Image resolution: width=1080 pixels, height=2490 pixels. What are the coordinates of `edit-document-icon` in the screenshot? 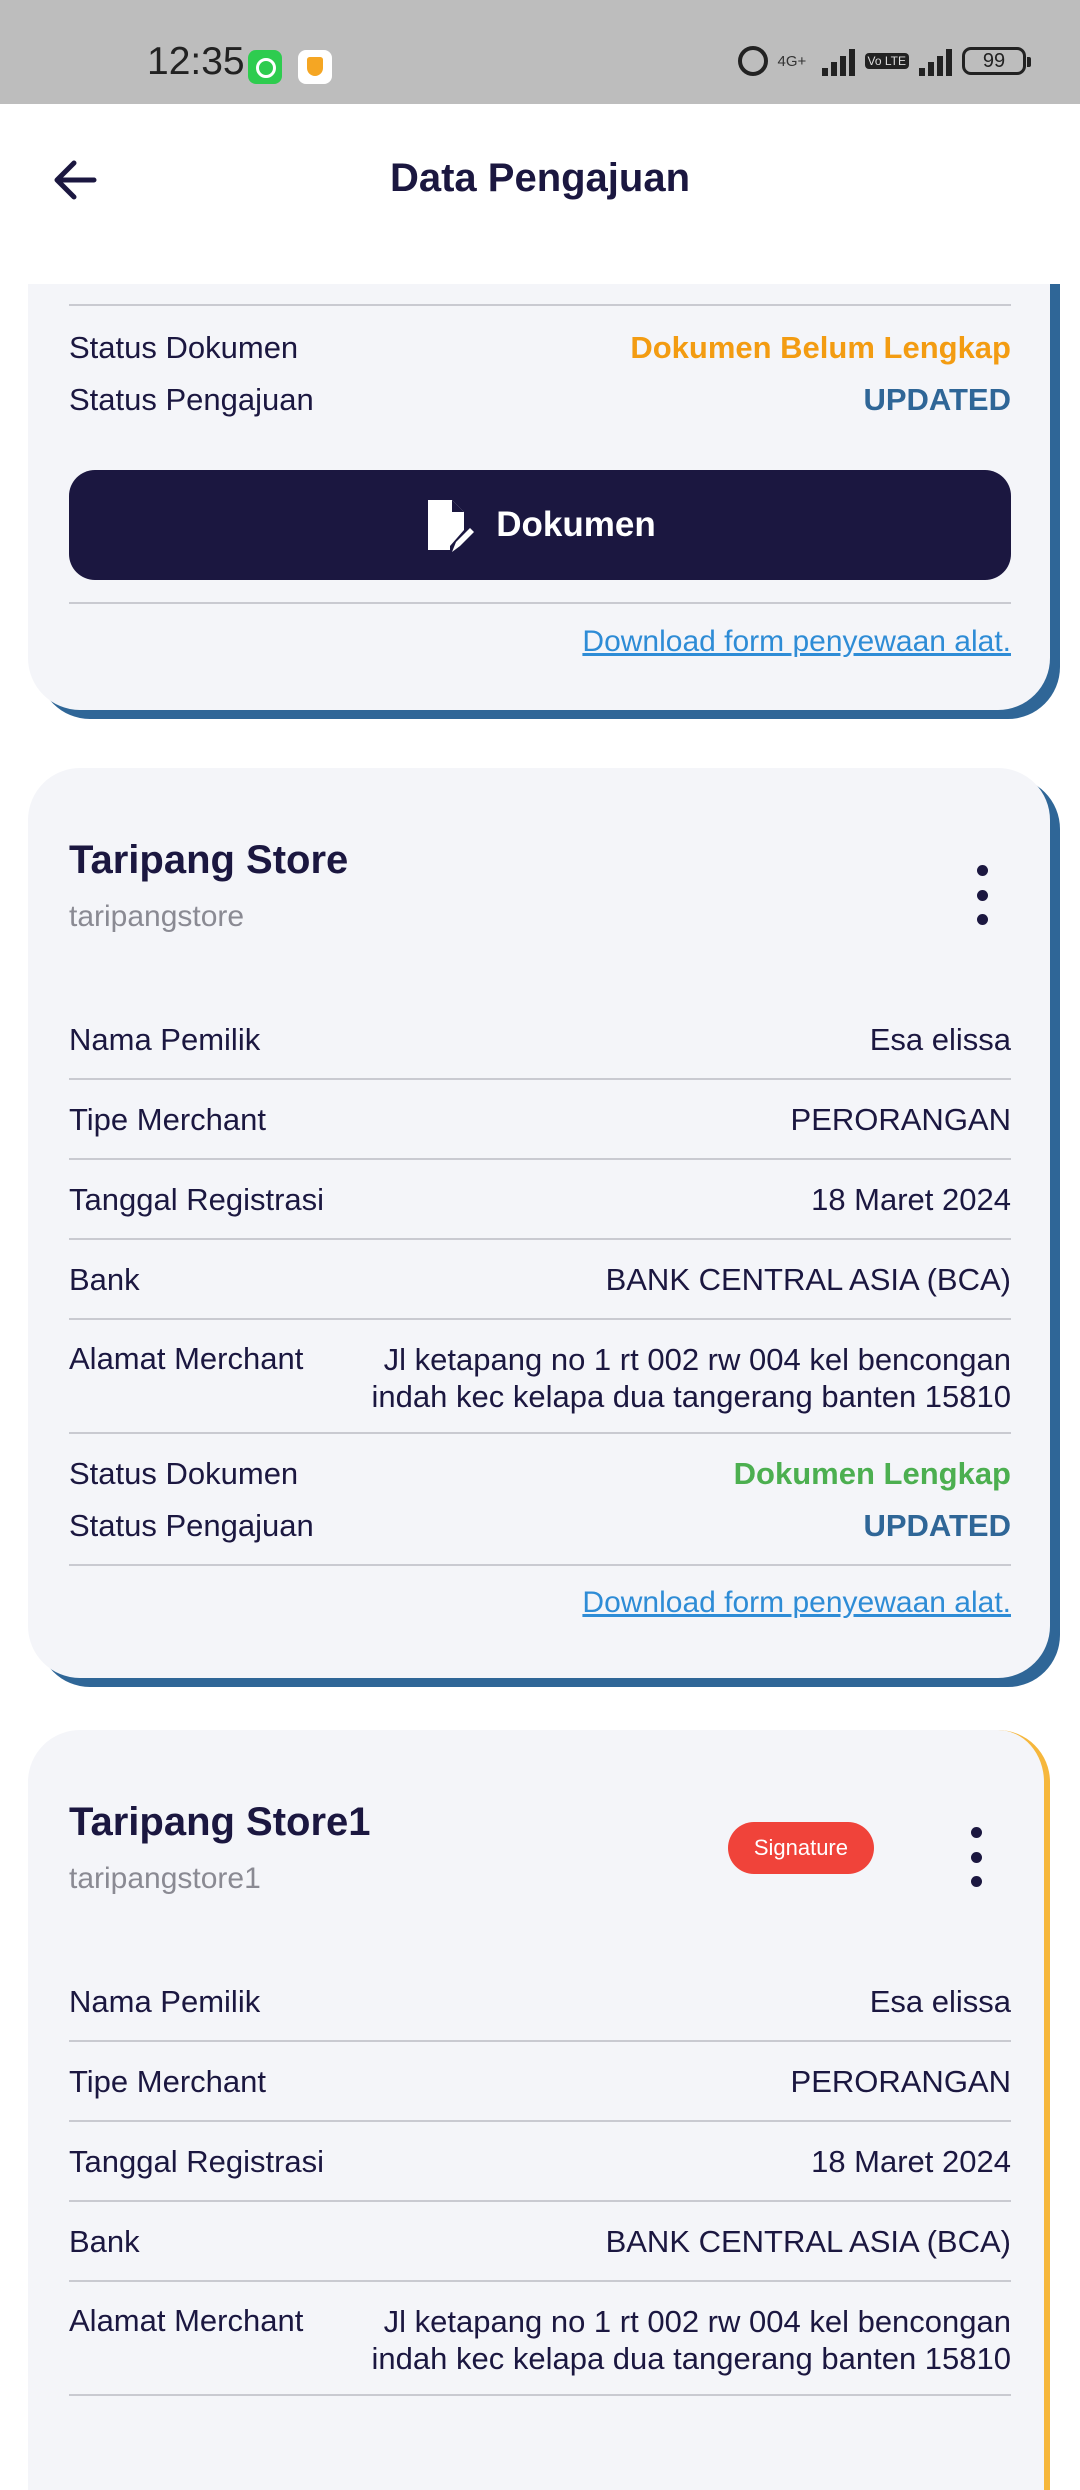 It's located at (451, 526).